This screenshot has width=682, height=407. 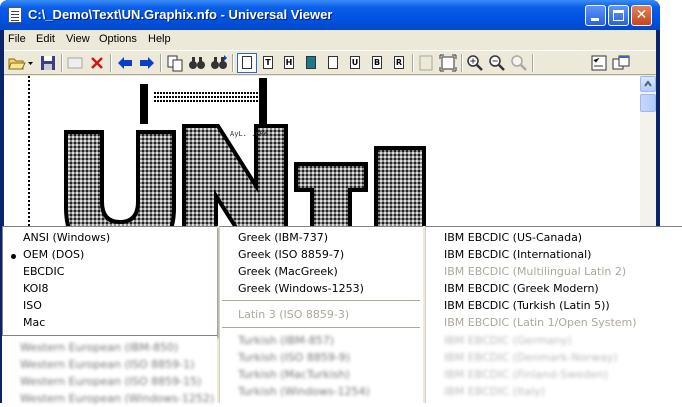 I want to click on menu-item-blurred: IBM EBCDIC (Germany), so click(x=508, y=340).